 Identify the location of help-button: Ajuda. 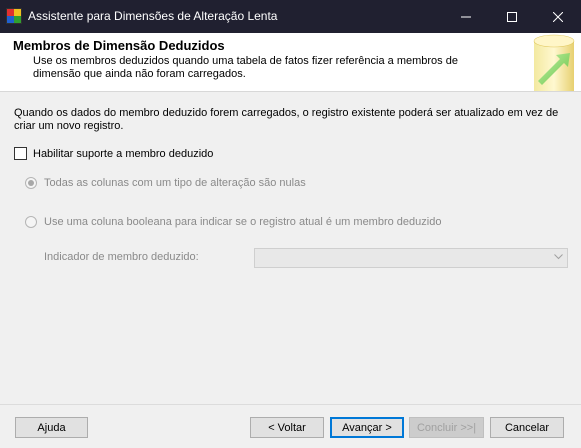
(51, 427).